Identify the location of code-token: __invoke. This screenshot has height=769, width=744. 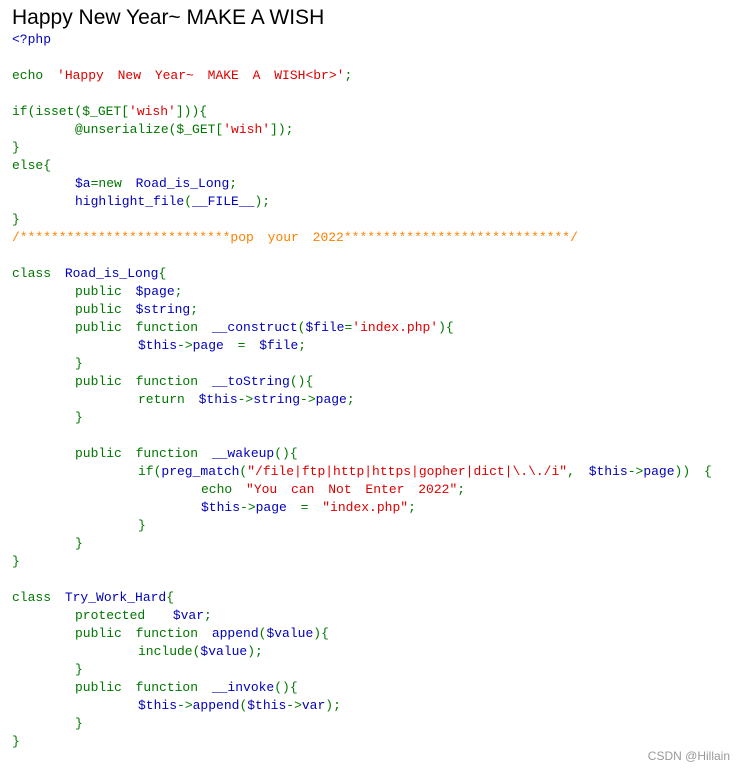
(243, 687).